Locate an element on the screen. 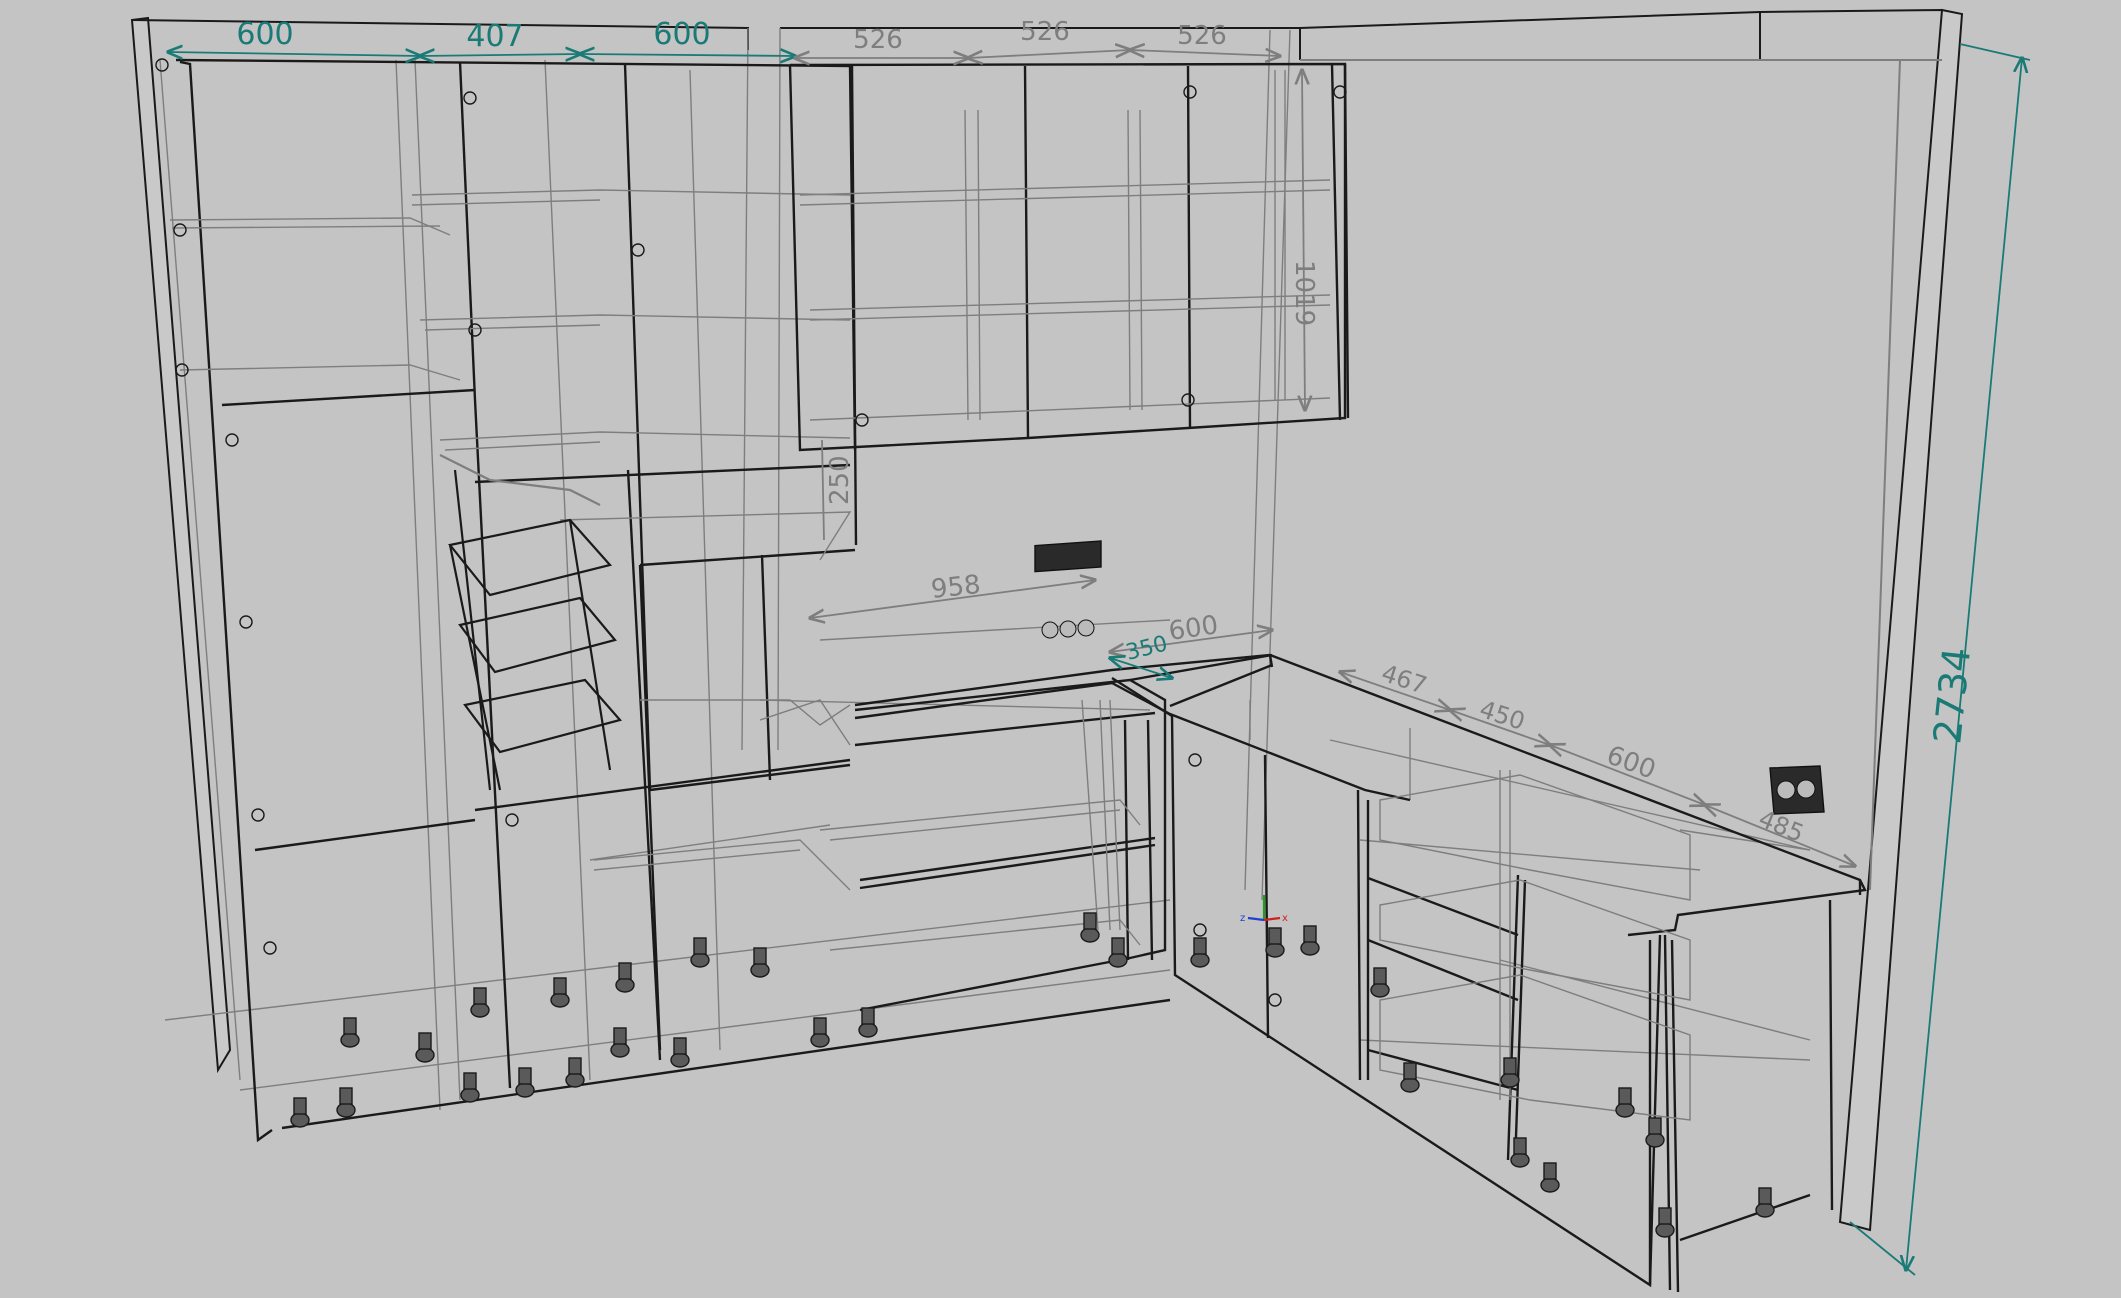 This screenshot has width=2121, height=1298. dim-vertical-250: 250 is located at coordinates (840, 480).